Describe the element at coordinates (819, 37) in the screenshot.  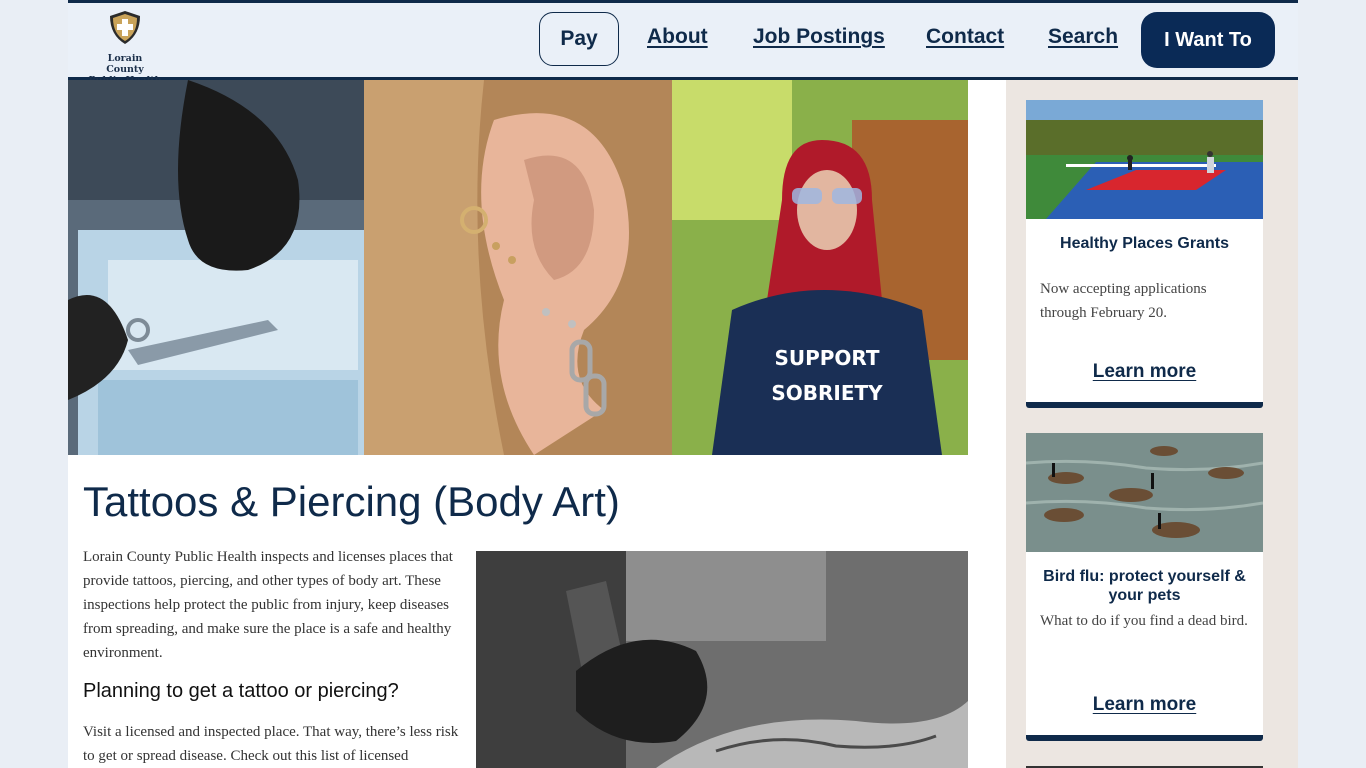
I see `nav-link-job-postings: Job Postings` at that location.